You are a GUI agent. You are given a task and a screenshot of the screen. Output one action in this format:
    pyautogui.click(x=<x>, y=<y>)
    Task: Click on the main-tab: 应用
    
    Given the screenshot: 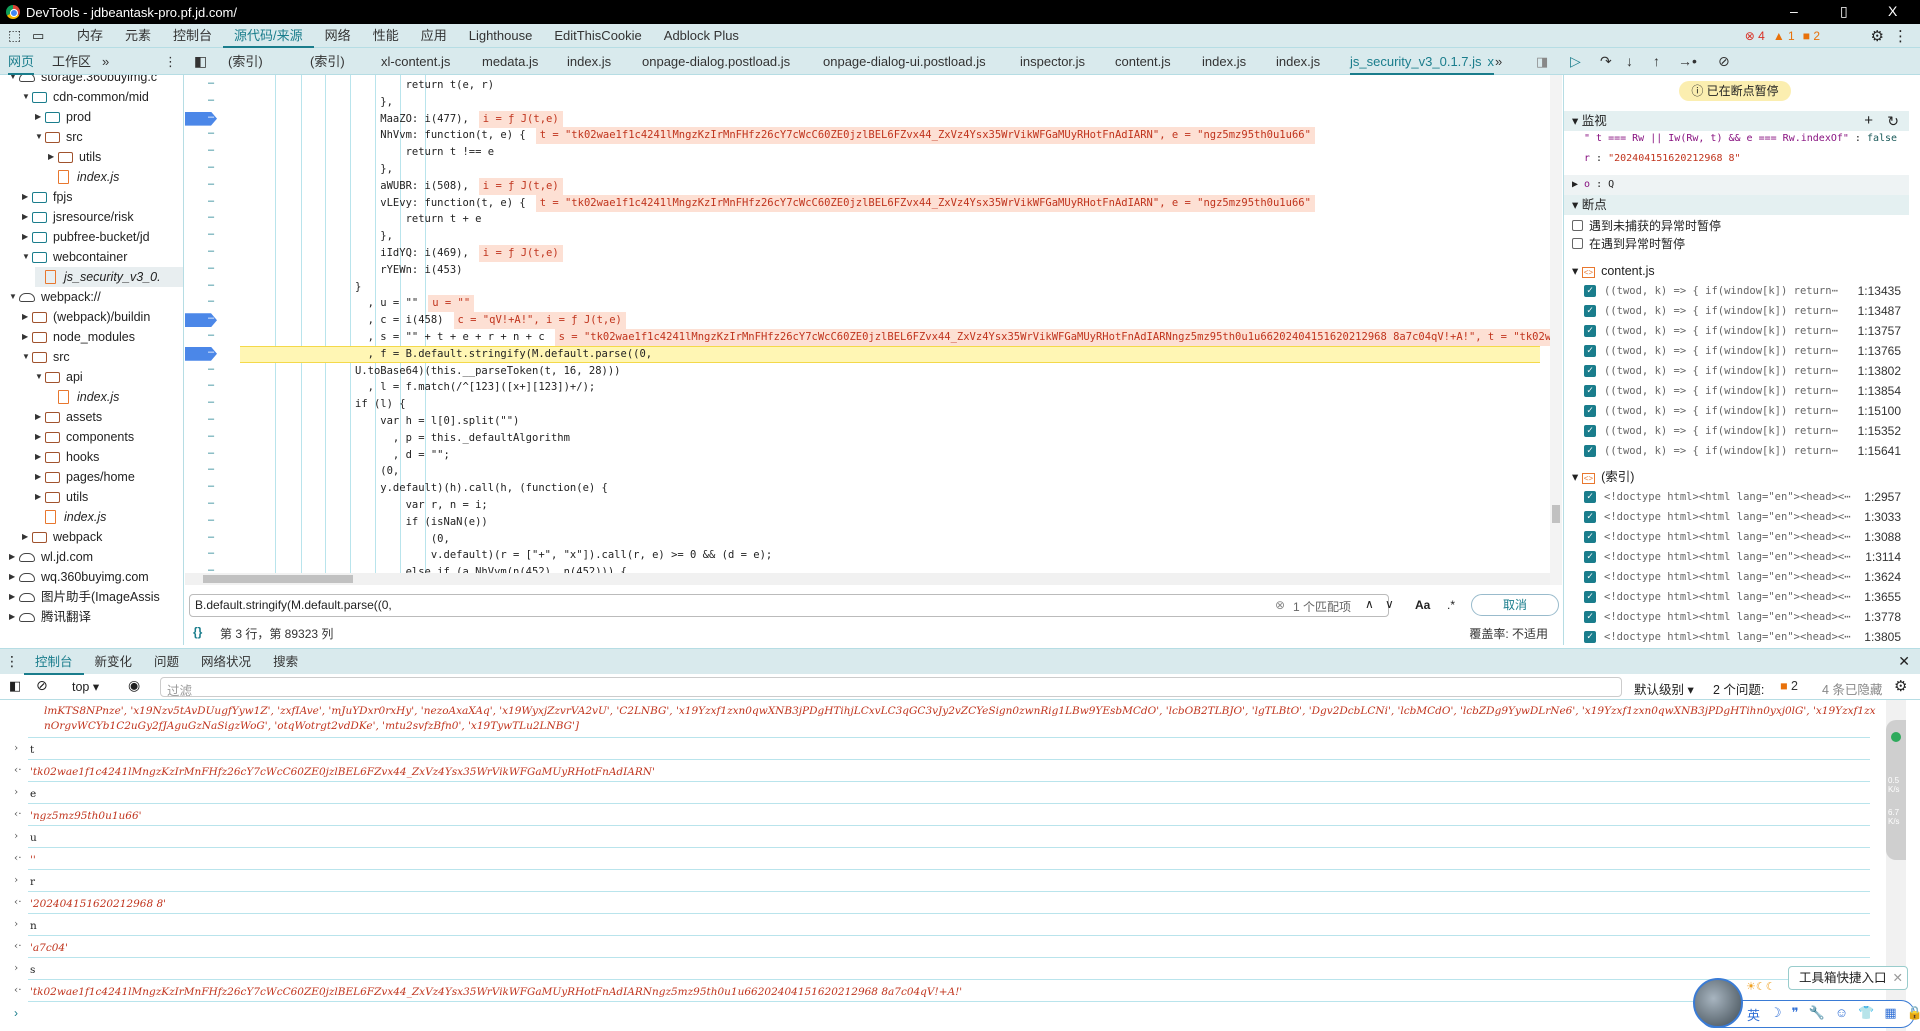 What is the action you would take?
    pyautogui.click(x=434, y=36)
    